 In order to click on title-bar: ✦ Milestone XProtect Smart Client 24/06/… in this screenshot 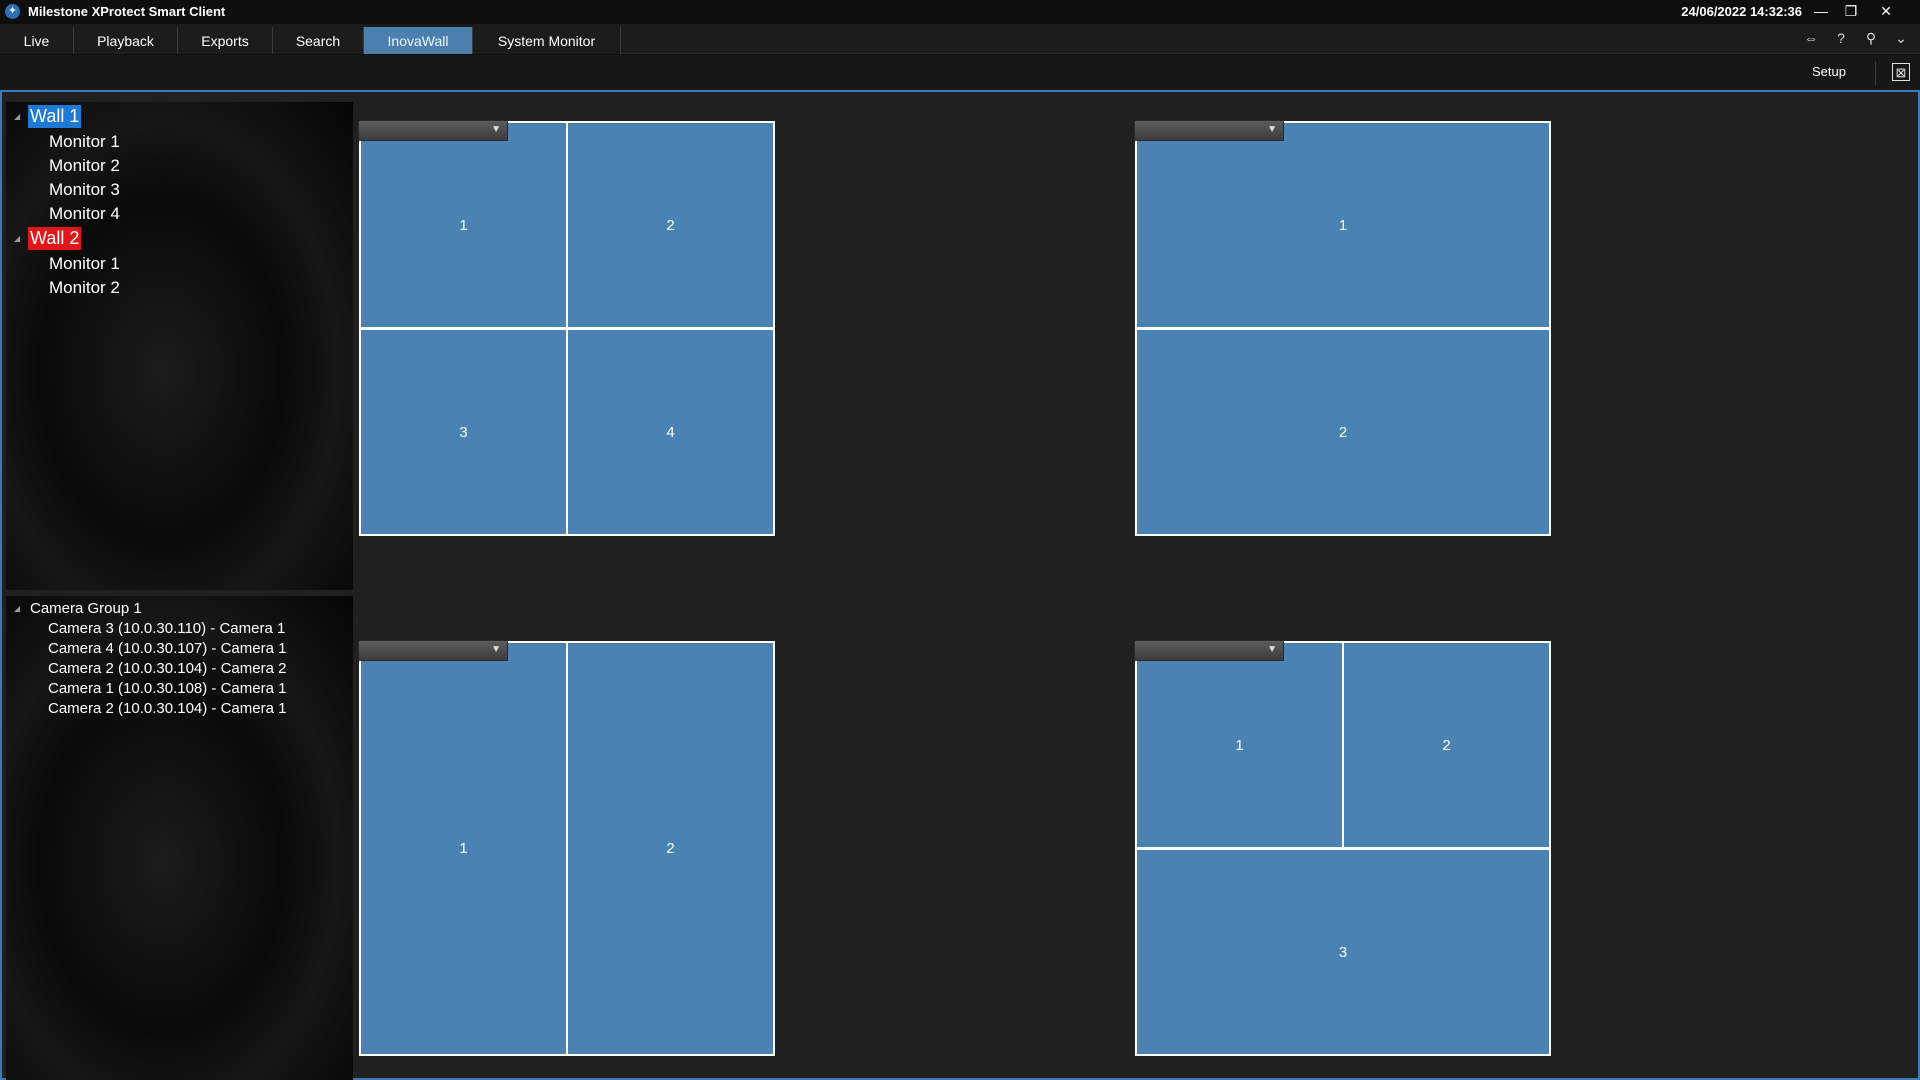, I will do `click(960, 12)`.